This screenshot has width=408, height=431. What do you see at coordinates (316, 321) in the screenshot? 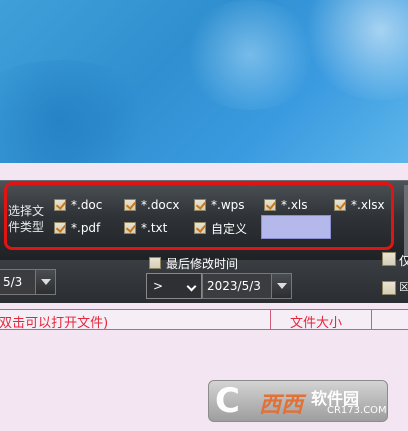
I see `column-header-size: 文件大小` at bounding box center [316, 321].